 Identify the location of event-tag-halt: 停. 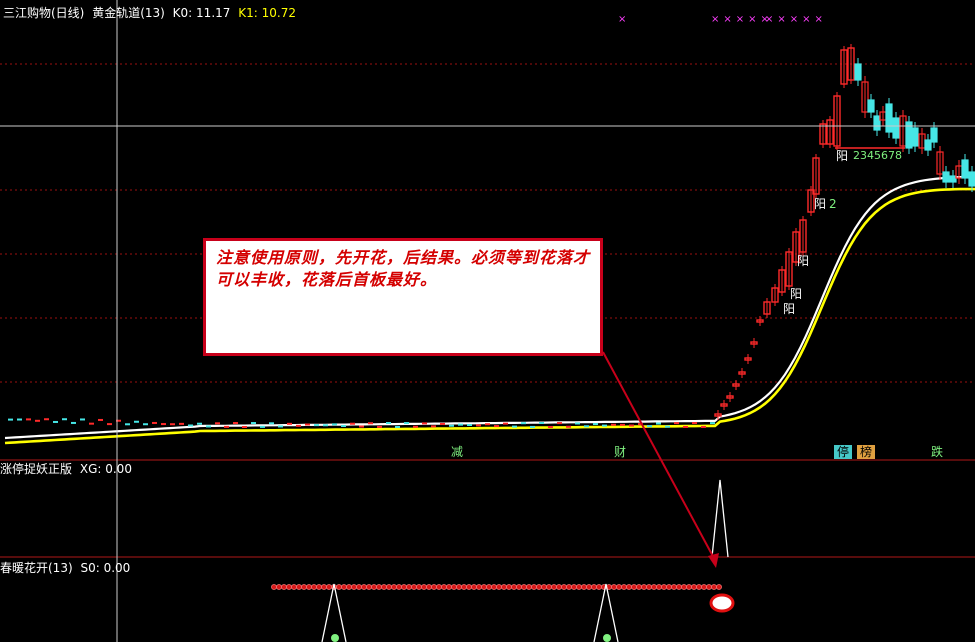
(843, 452).